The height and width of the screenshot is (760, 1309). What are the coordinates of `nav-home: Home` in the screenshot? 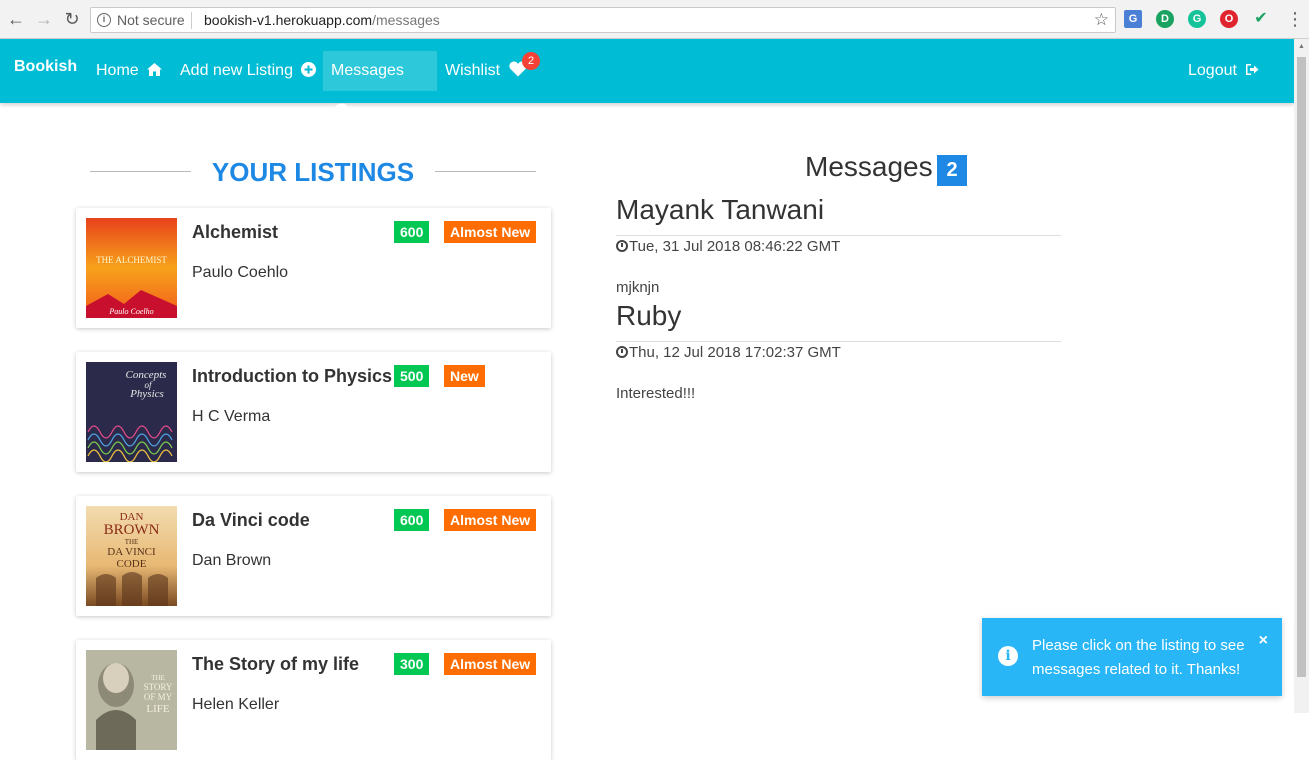 It's located at (129, 71).